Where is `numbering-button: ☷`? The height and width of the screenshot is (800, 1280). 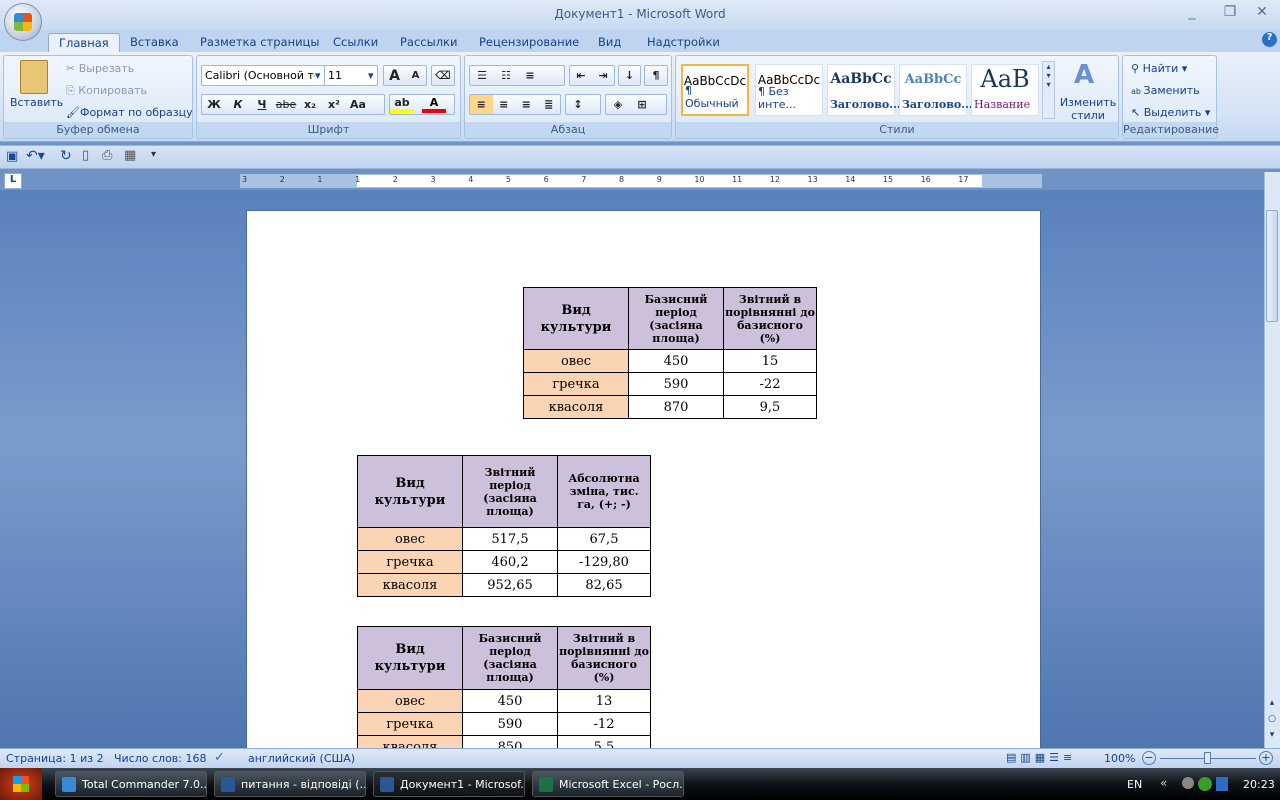 numbering-button: ☷ is located at coordinates (506, 75).